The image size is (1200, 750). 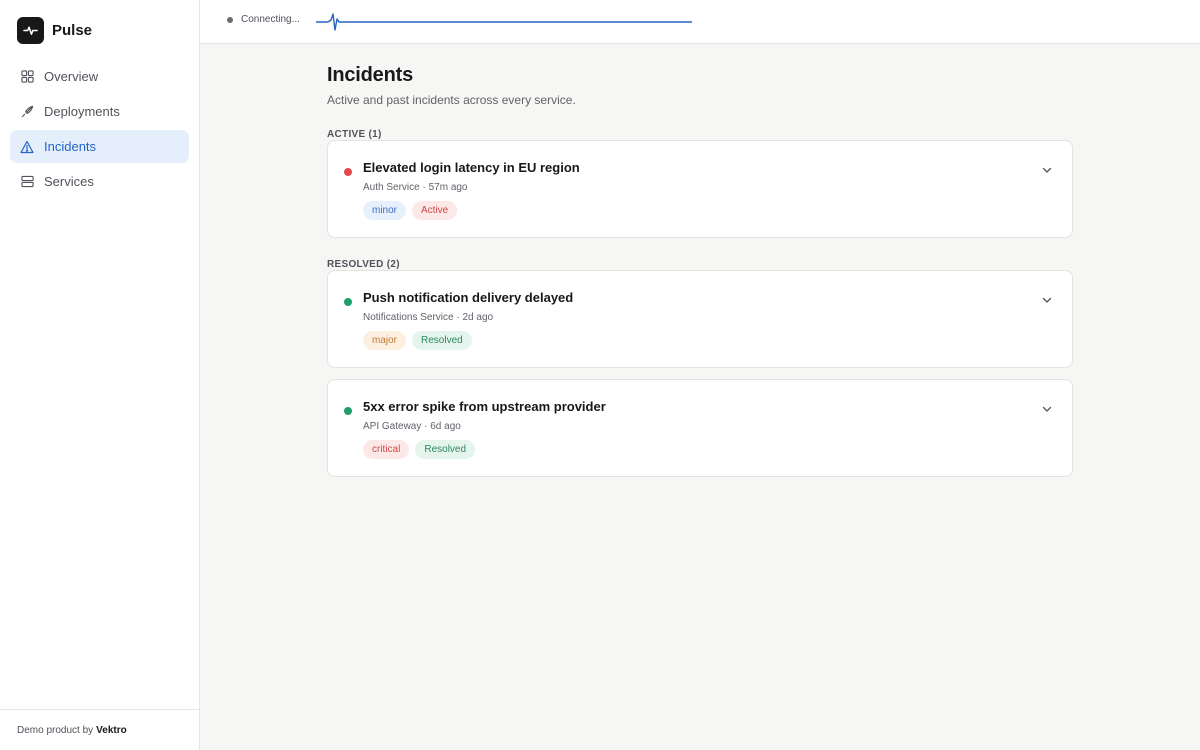 What do you see at coordinates (363, 264) in the screenshot?
I see `section-label-resolved: RESOLVED (2)` at bounding box center [363, 264].